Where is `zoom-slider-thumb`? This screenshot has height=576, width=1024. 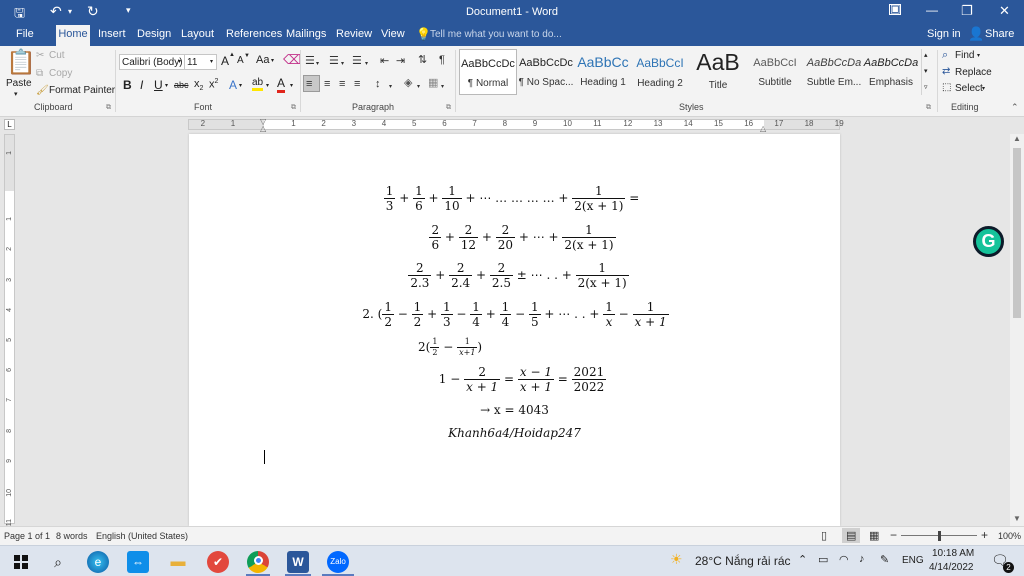
zoom-slider-thumb is located at coordinates (939, 536).